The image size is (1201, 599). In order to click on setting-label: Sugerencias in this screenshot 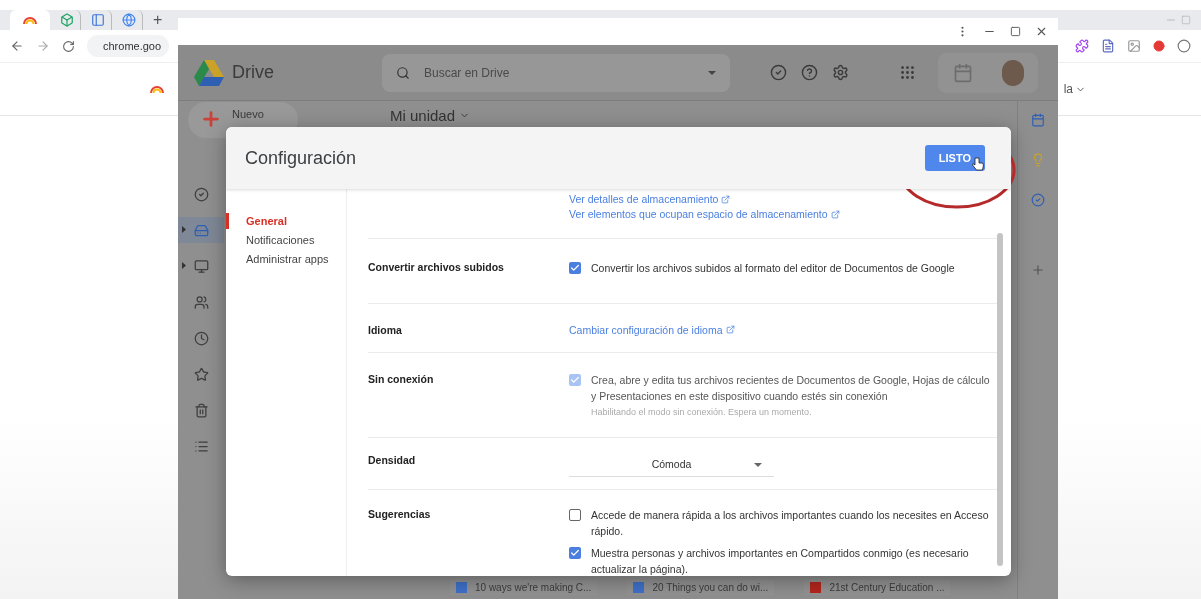, I will do `click(400, 515)`.